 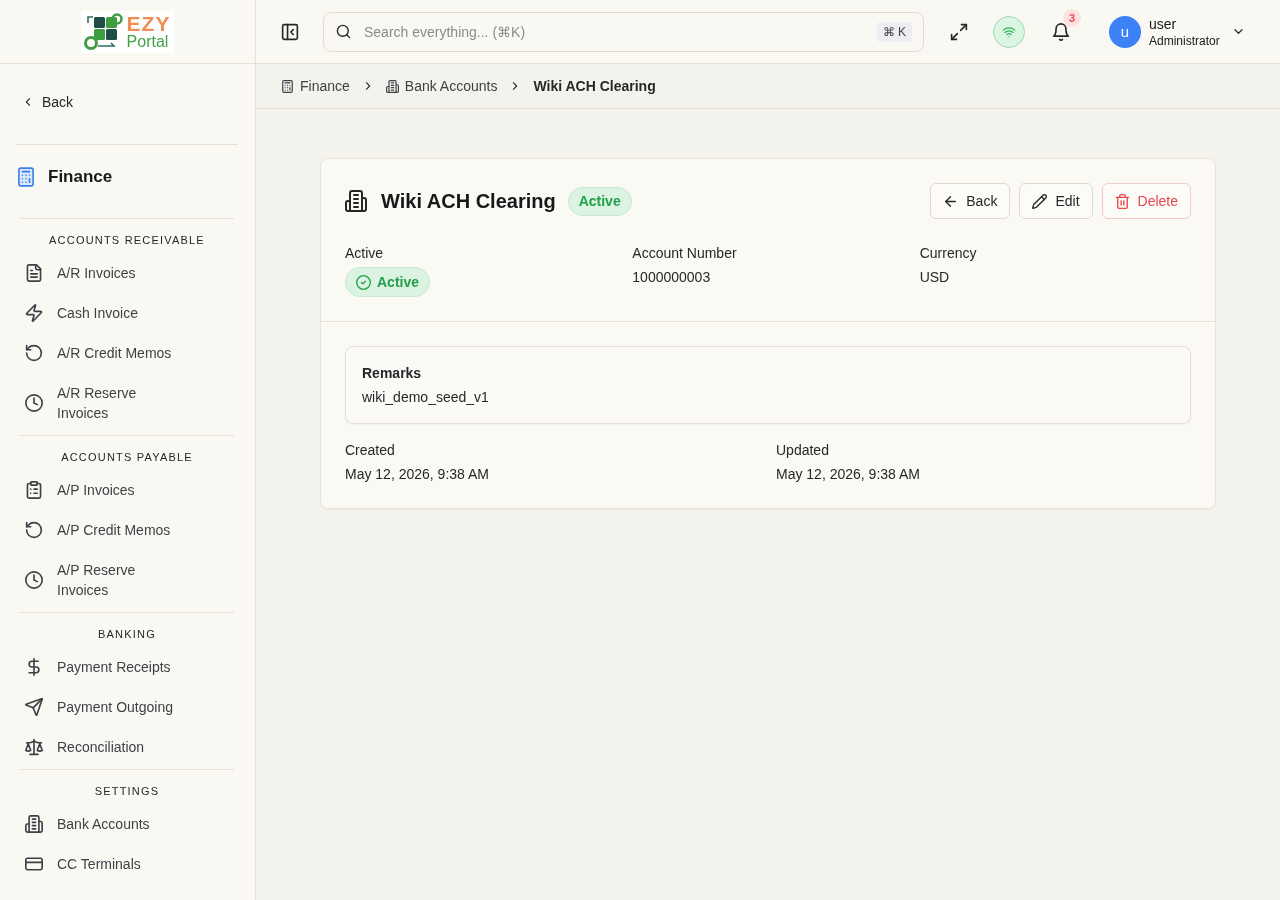 I want to click on pencil-icon, so click(x=1040, y=201).